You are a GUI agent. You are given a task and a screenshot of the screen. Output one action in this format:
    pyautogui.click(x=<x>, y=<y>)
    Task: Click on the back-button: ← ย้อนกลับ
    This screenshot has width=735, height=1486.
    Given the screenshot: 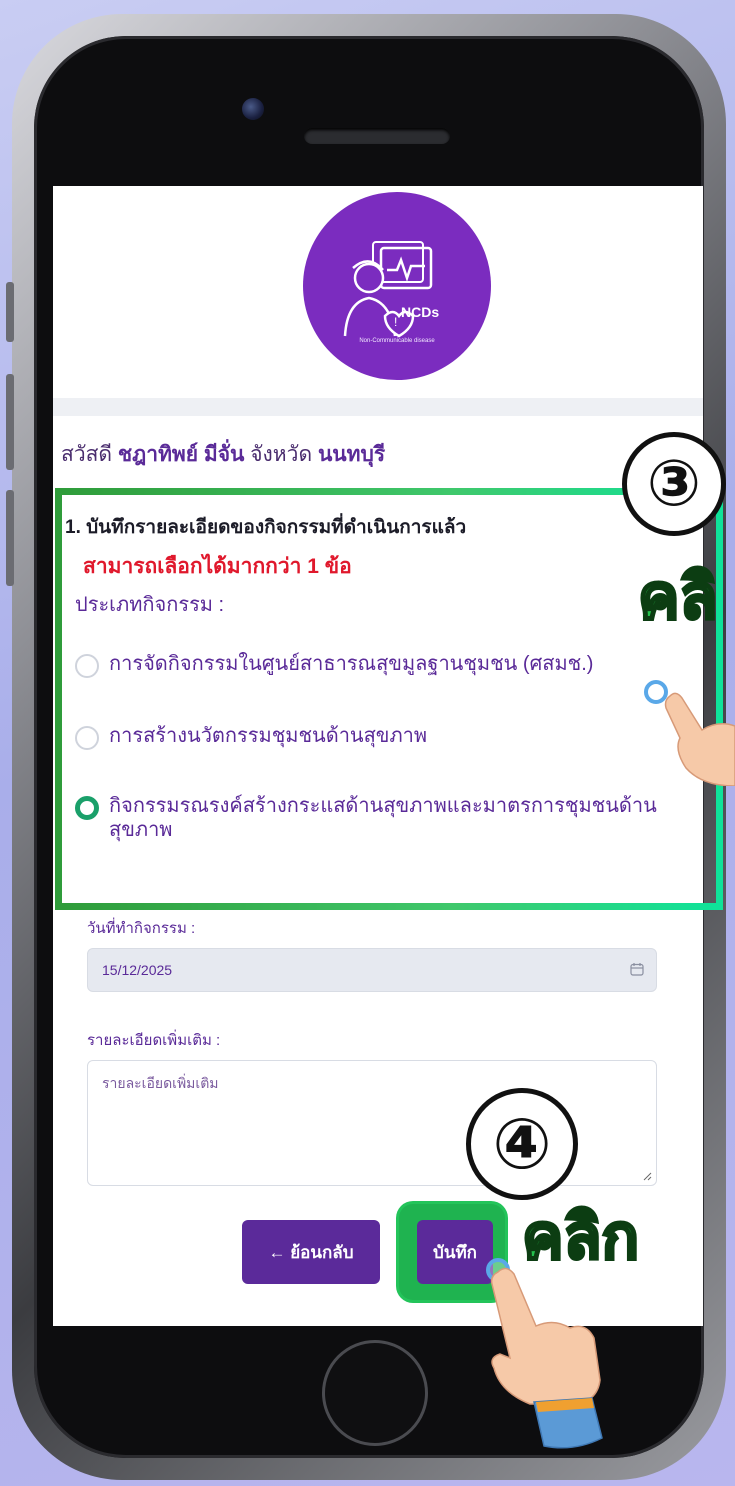 What is the action you would take?
    pyautogui.click(x=311, y=1252)
    